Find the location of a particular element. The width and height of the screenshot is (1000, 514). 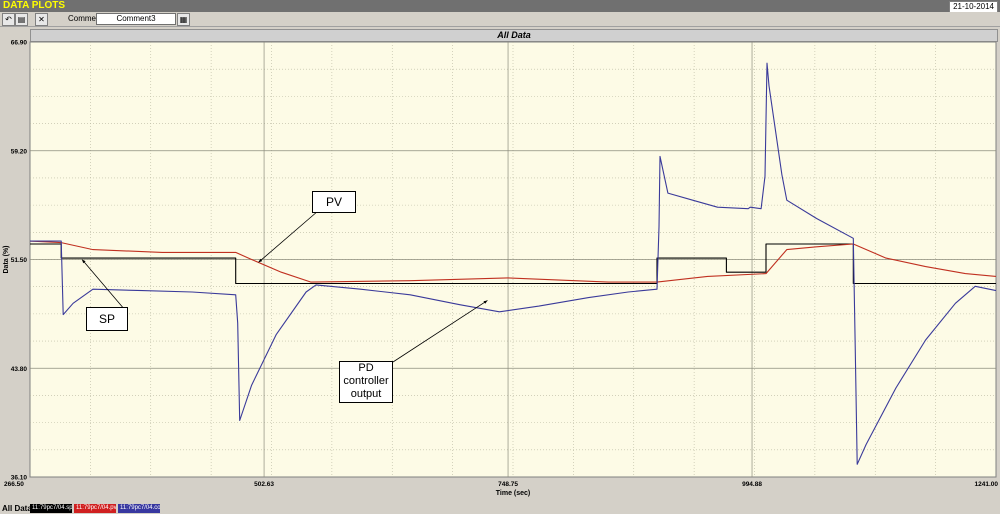

x-tick-label: 266.50 is located at coordinates (14, 484).